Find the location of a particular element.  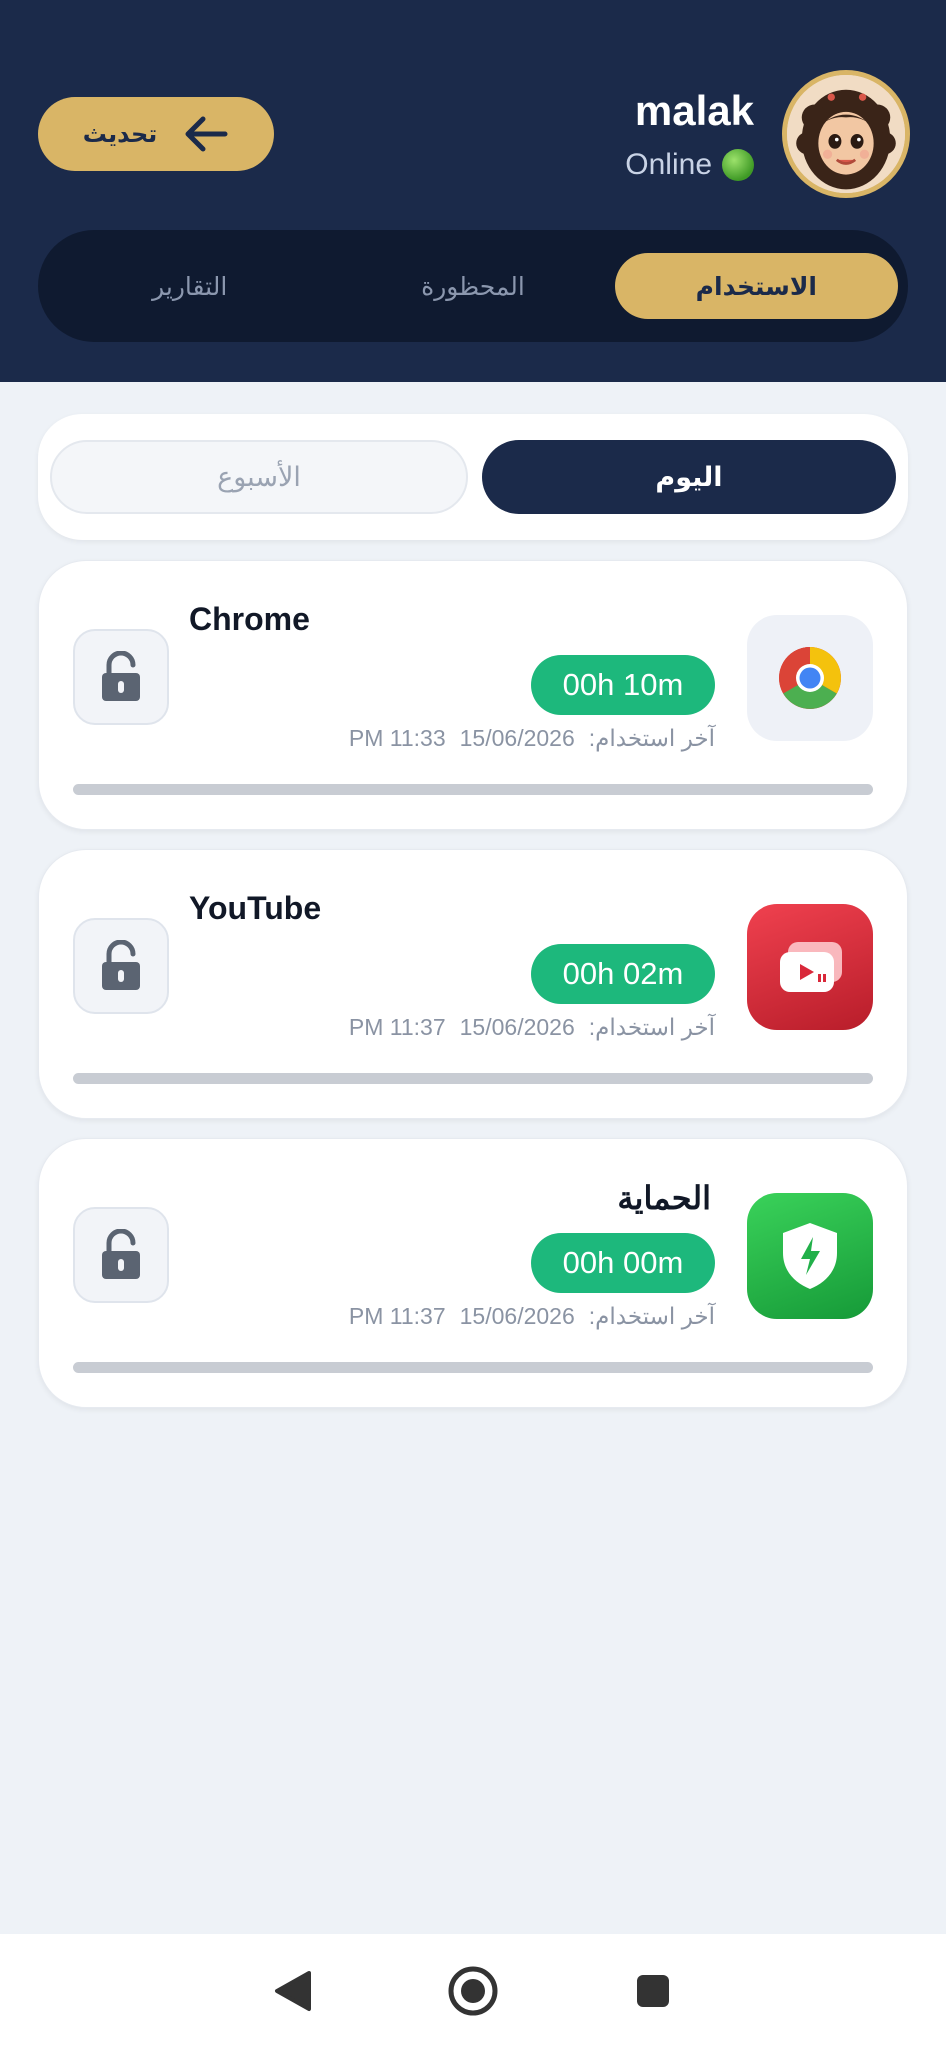

app-name: Chrome is located at coordinates (249, 619).